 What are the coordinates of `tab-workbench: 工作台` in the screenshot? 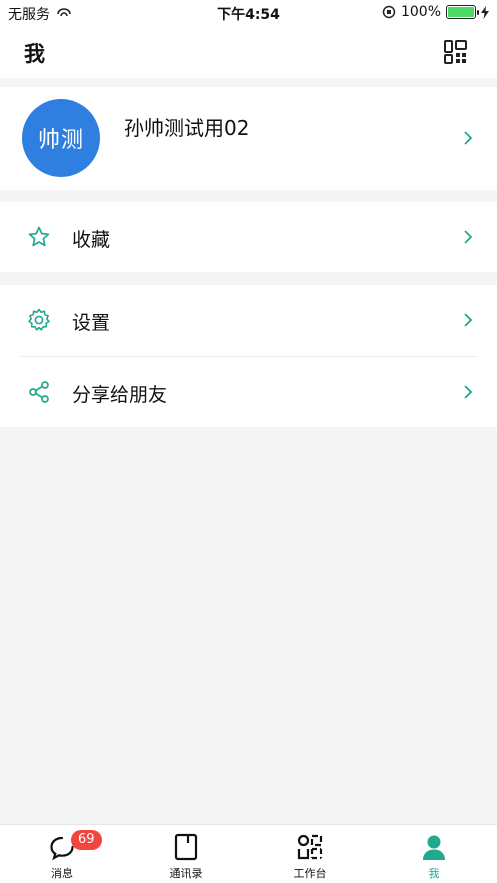 It's located at (310, 854).